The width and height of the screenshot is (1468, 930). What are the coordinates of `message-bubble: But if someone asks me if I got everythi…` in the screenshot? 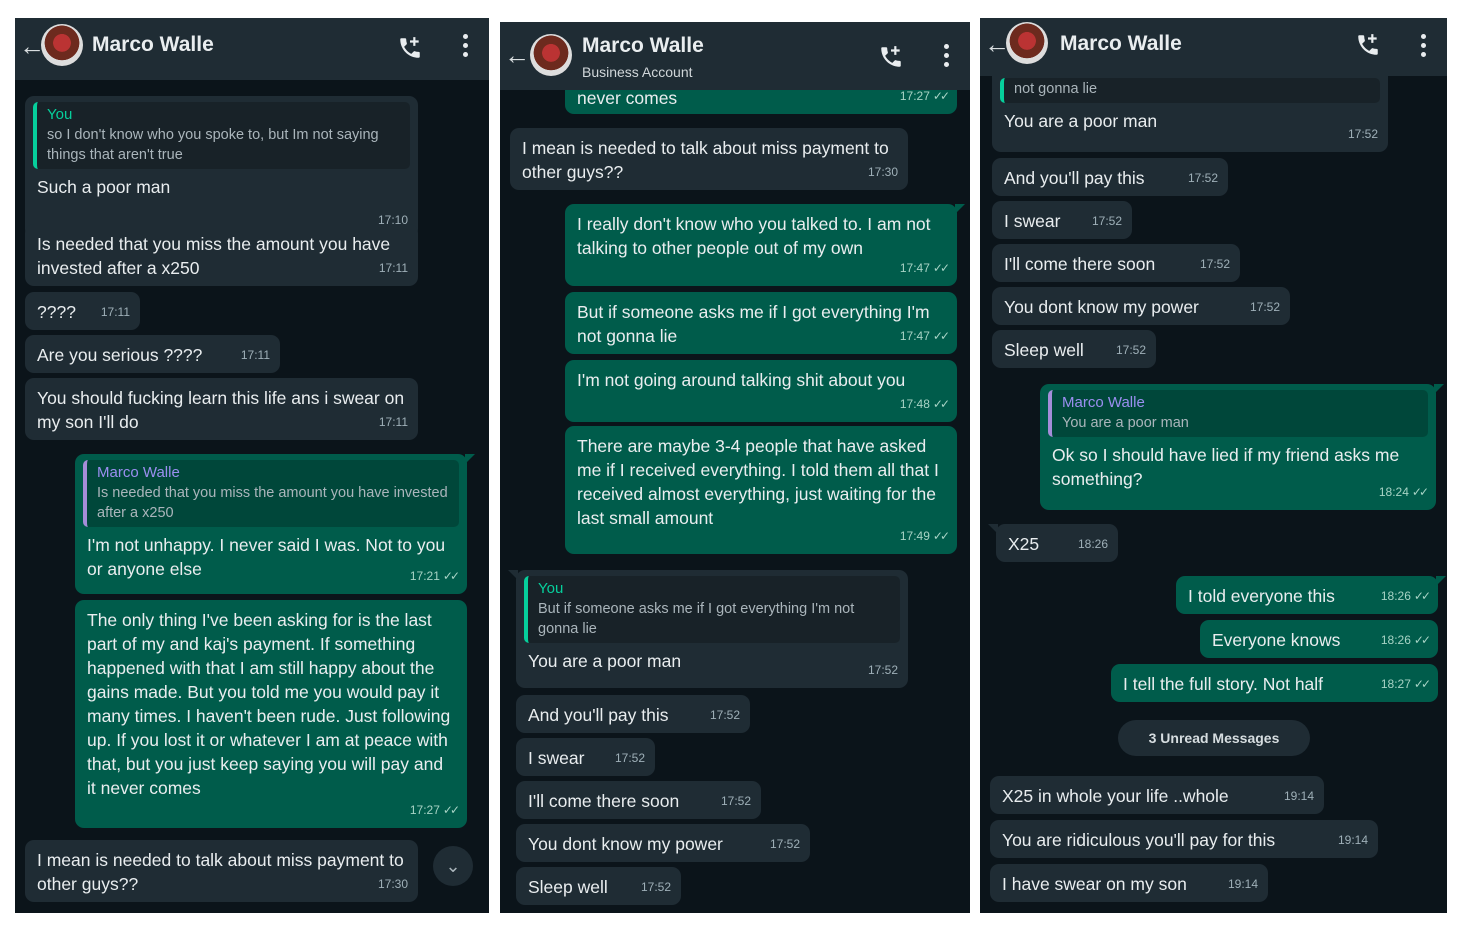 It's located at (761, 323).